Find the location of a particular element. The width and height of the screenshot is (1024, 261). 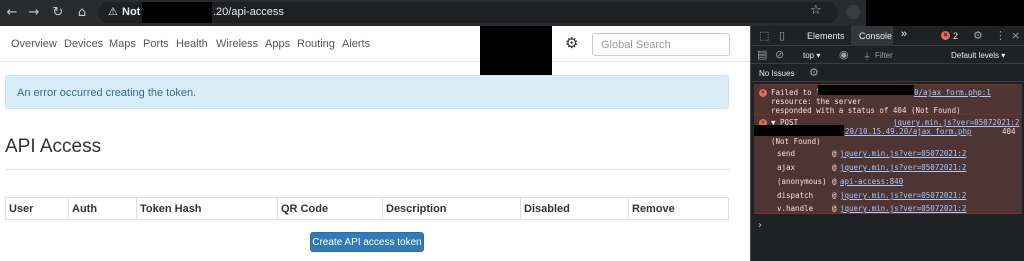

no-issues-label: No Issues is located at coordinates (777, 73).